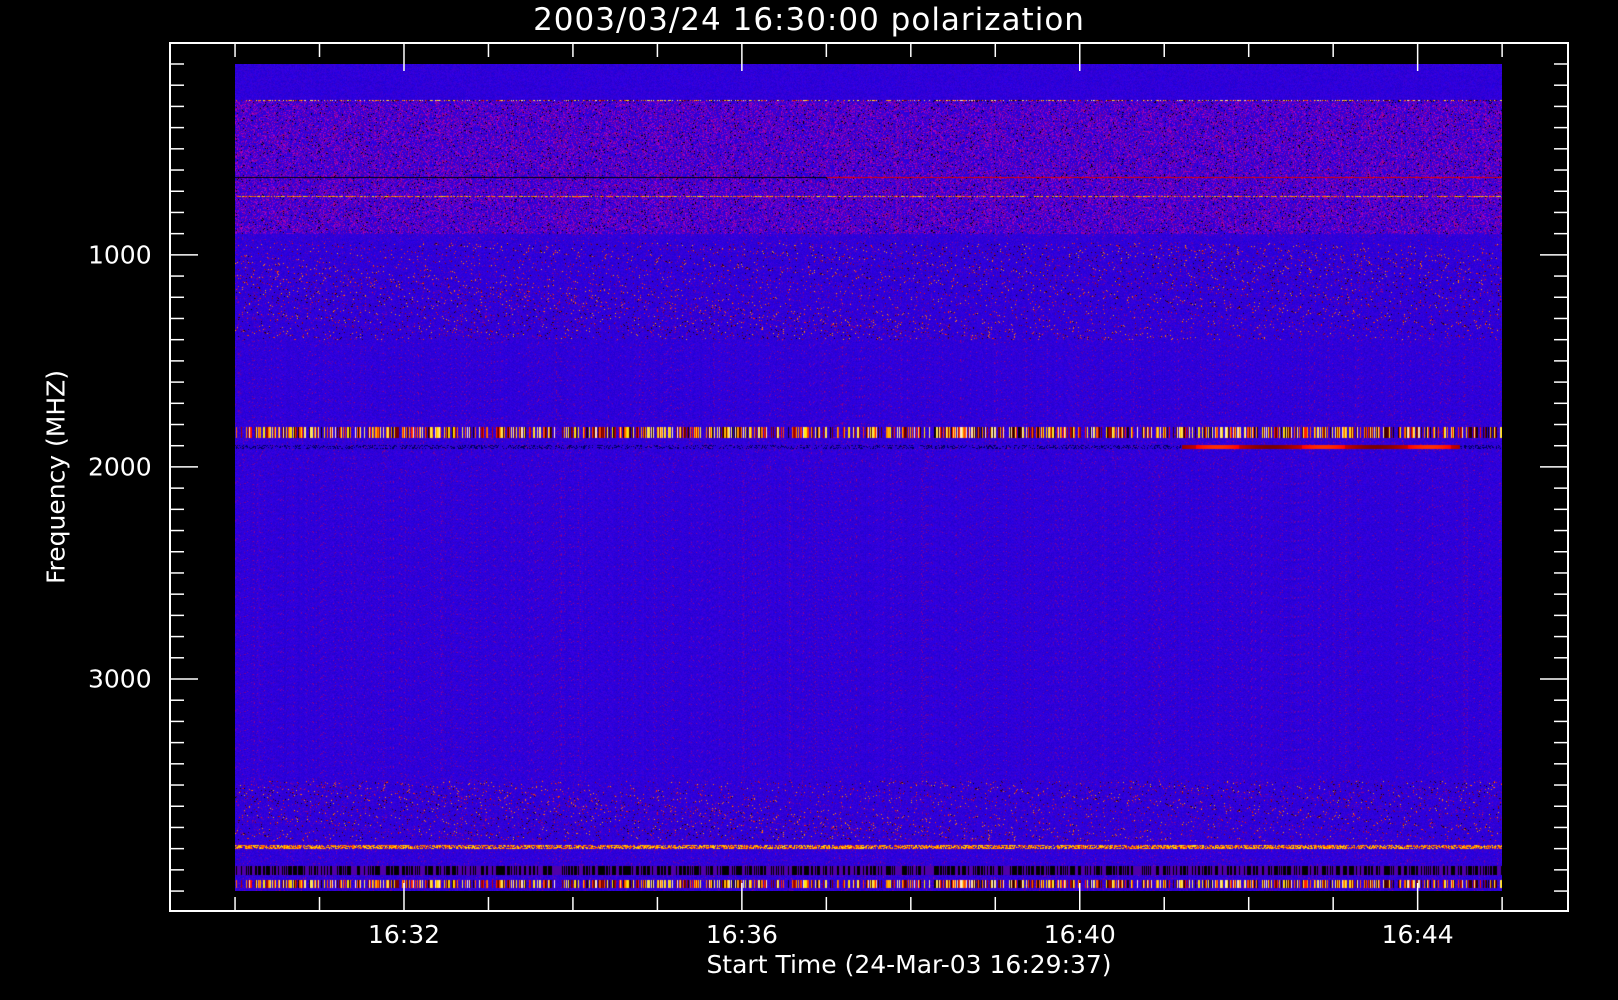  Describe the element at coordinates (1417, 934) in the screenshot. I see `x-tick-label: 16:44` at that location.